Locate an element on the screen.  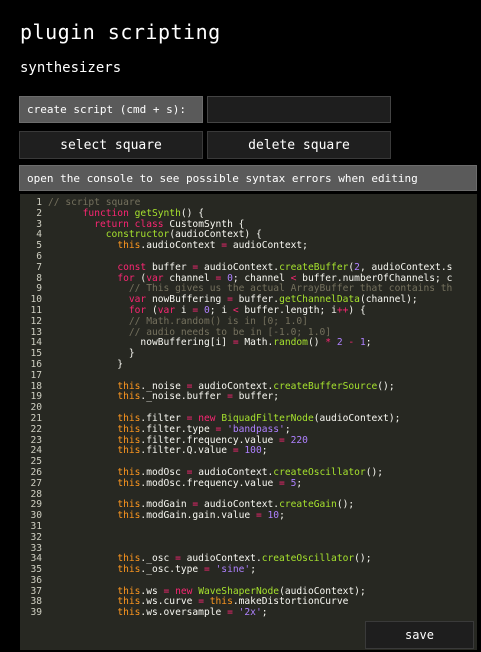
line-number: 6 is located at coordinates (39, 256).